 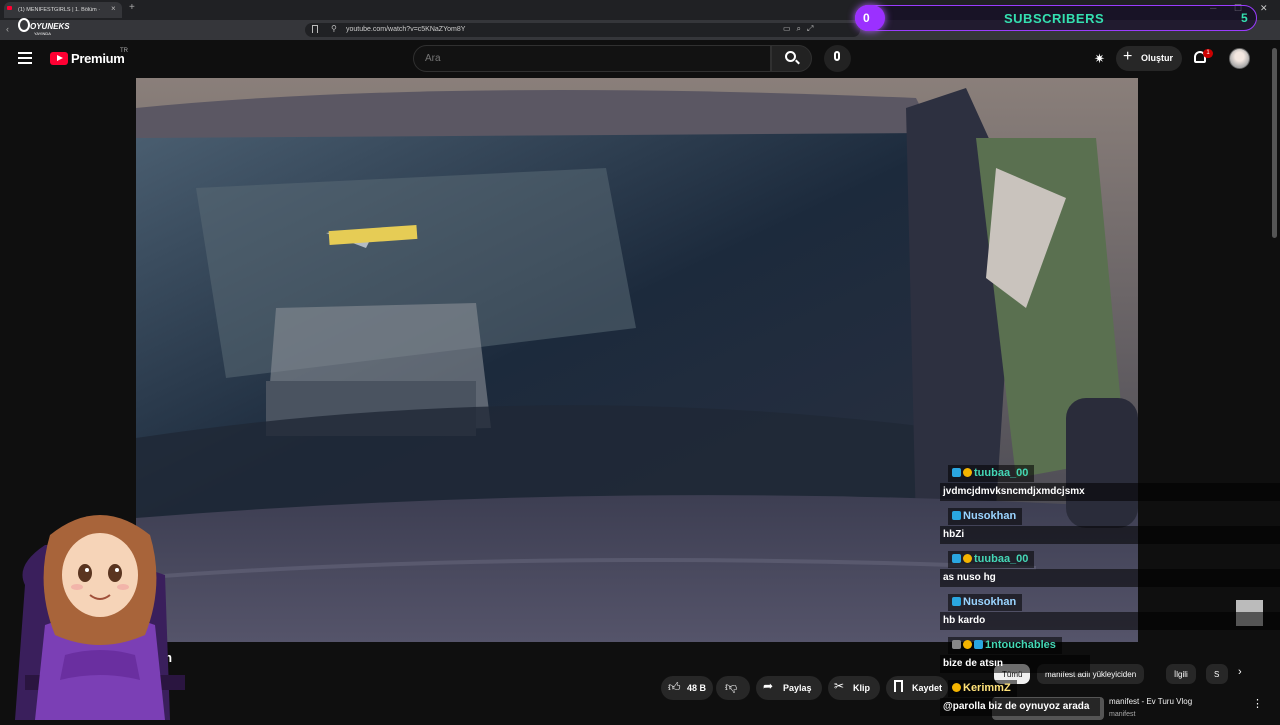 I want to click on extension-puzzle-icon: ✷, so click(x=1099, y=59).